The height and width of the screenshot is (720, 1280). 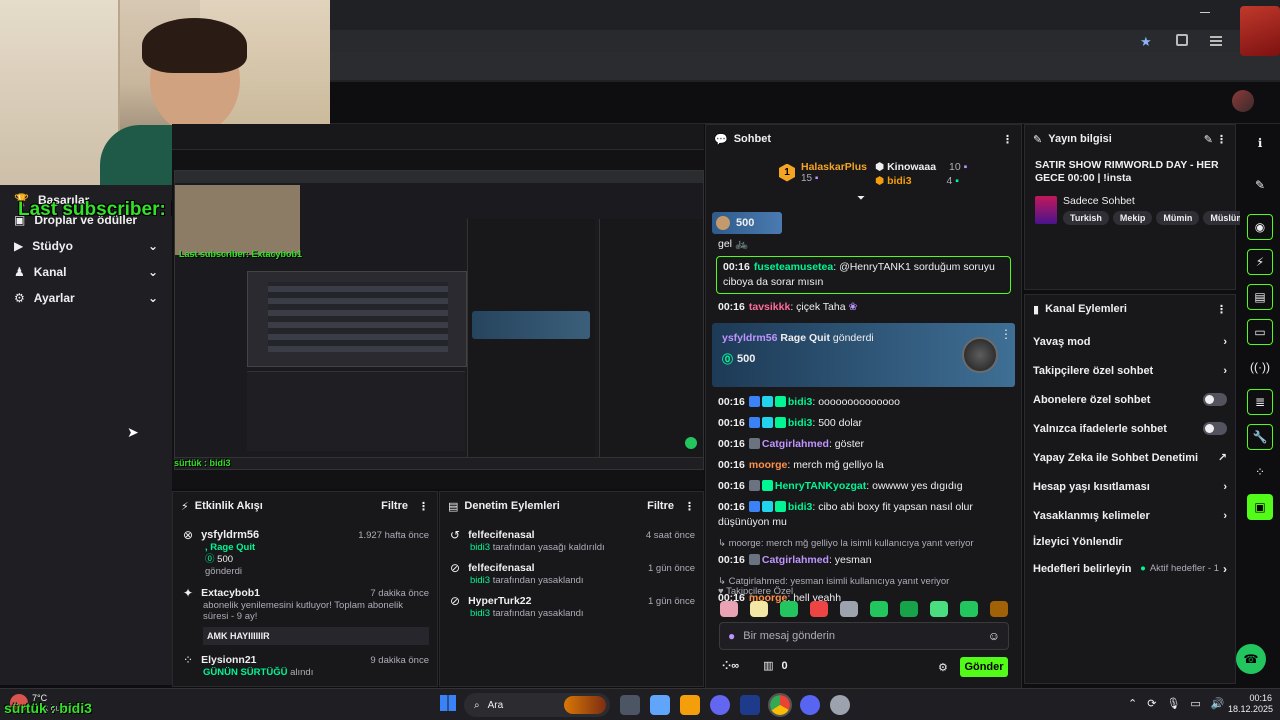 What do you see at coordinates (448, 703) in the screenshot?
I see `windows-start-icon` at bounding box center [448, 703].